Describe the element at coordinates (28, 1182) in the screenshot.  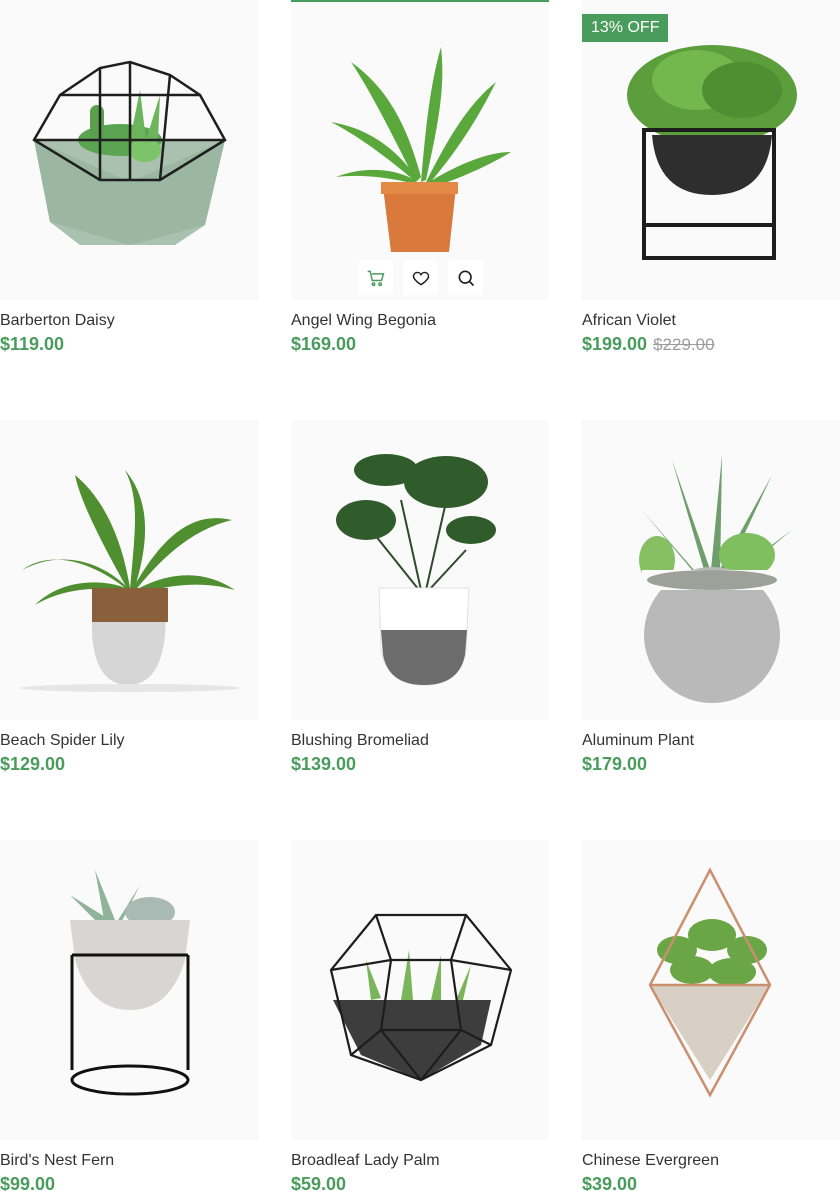
I see `product-price: $99.00` at that location.